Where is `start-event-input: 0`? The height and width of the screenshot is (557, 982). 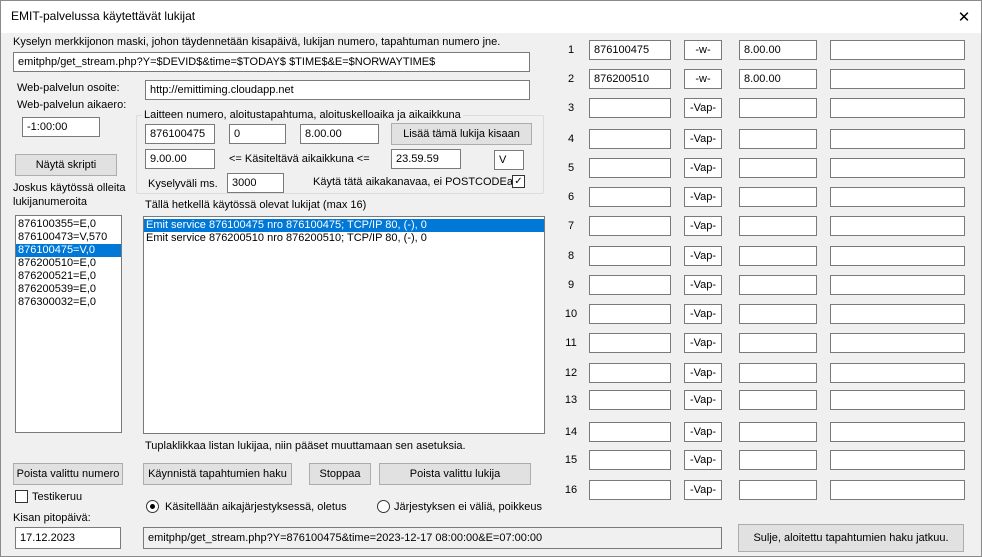
start-event-input: 0 is located at coordinates (257, 134).